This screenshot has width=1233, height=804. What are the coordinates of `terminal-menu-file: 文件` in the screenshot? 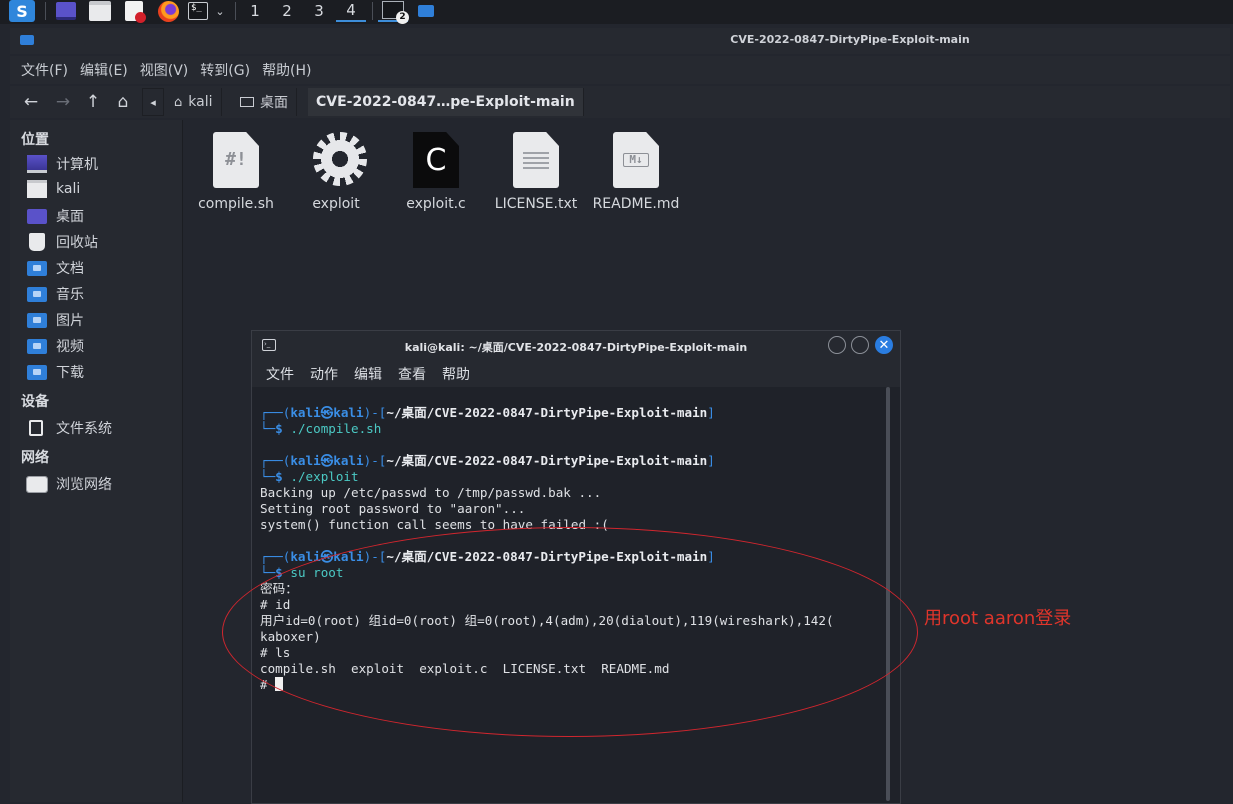 It's located at (280, 374).